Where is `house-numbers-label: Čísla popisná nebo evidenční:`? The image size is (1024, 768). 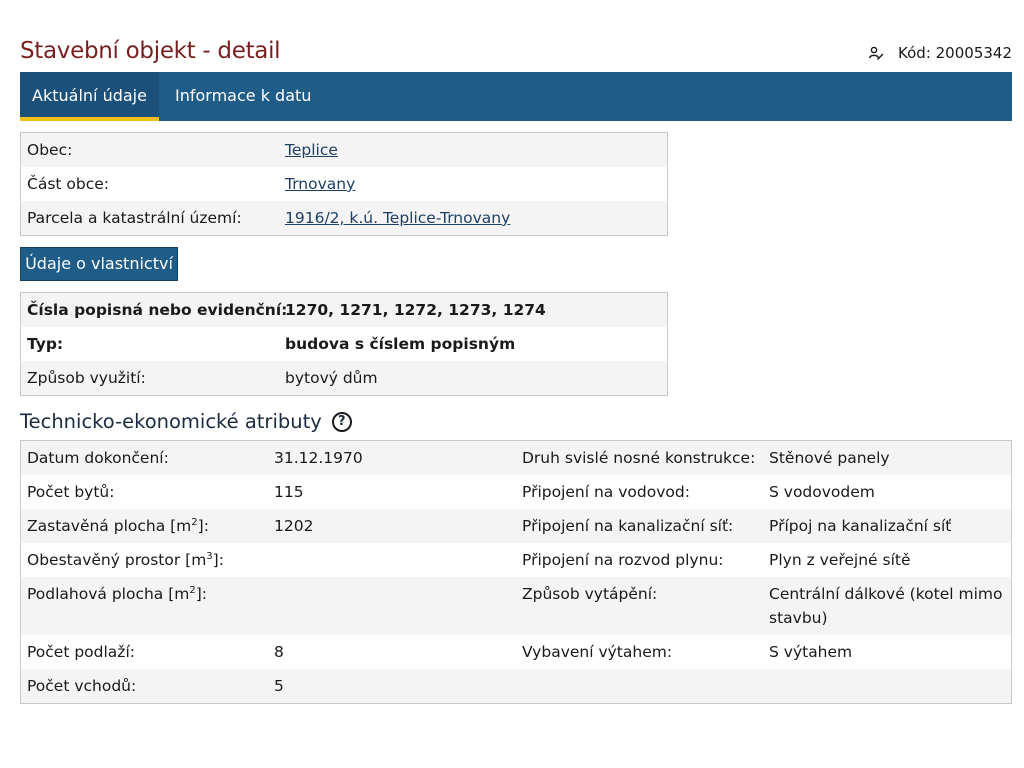 house-numbers-label: Čísla popisná nebo evidenční: is located at coordinates (157, 310).